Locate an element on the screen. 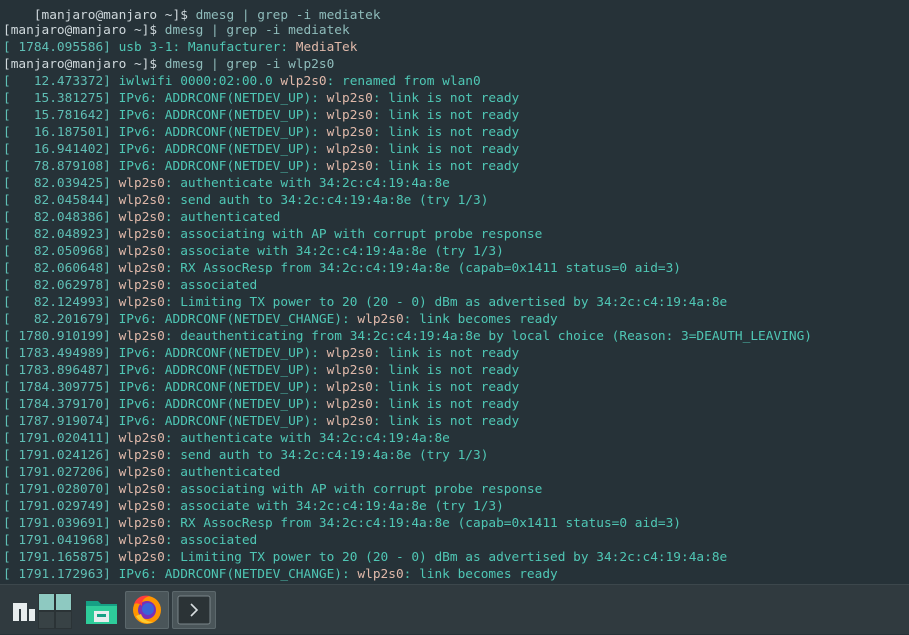  log-text: iwlwifi 0000:02:00.0 is located at coordinates (199, 81).